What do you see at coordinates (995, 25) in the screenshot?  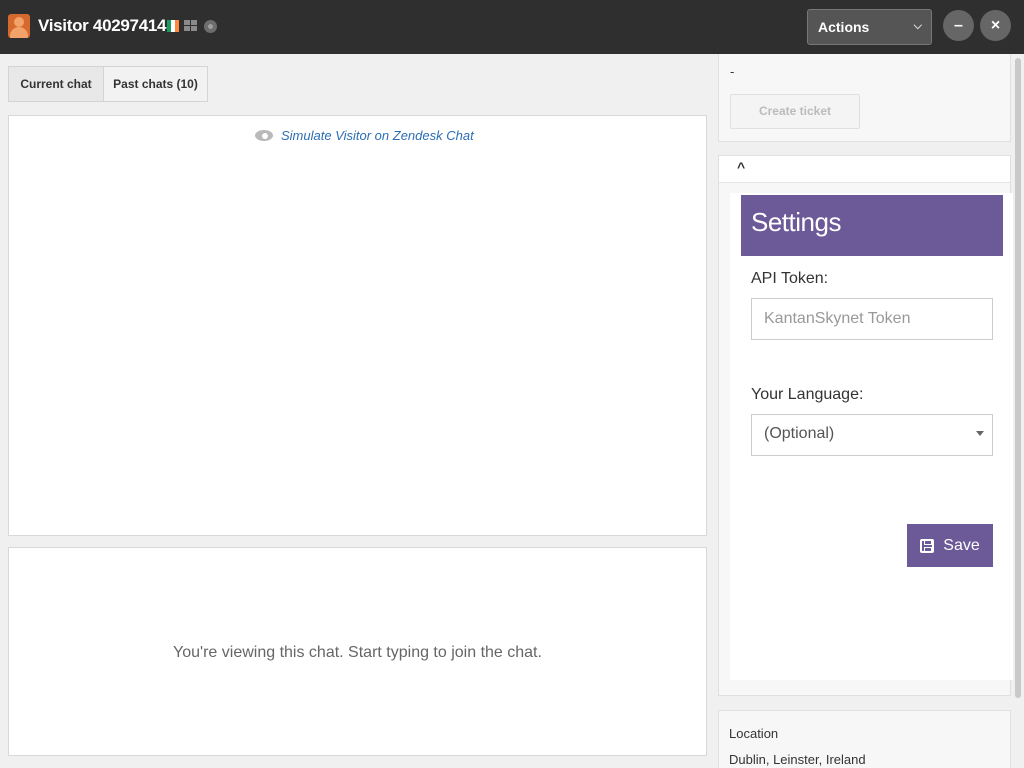 I see `close-button: ×` at bounding box center [995, 25].